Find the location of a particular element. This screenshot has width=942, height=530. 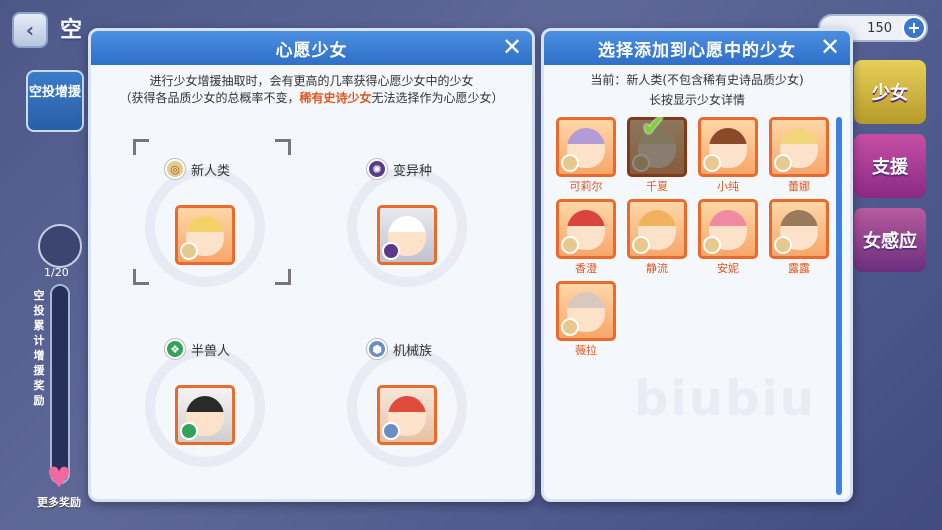

rare-epic-highlight: 稀有史诗少女 is located at coordinates (335, 98).